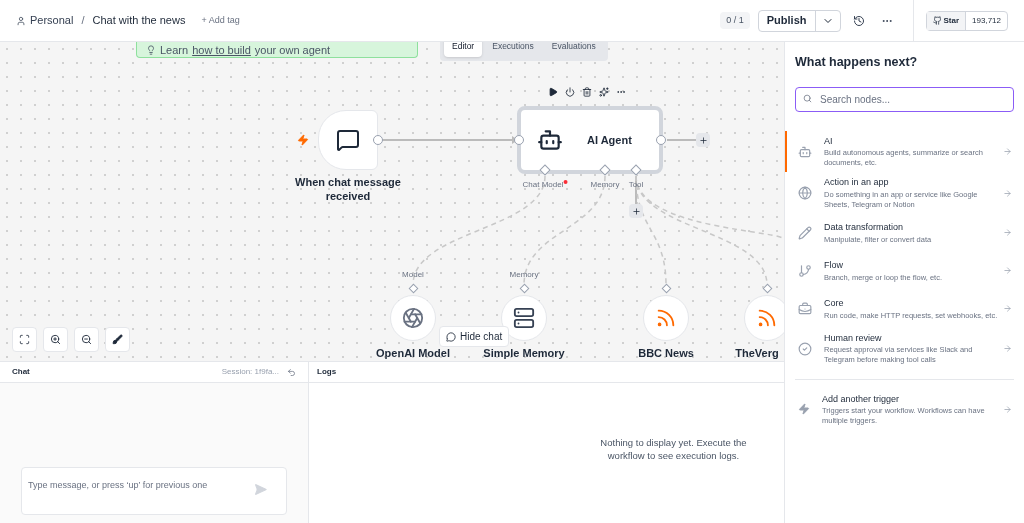 Image resolution: width=1024 pixels, height=523 pixels. I want to click on power-icon, so click(570, 92).